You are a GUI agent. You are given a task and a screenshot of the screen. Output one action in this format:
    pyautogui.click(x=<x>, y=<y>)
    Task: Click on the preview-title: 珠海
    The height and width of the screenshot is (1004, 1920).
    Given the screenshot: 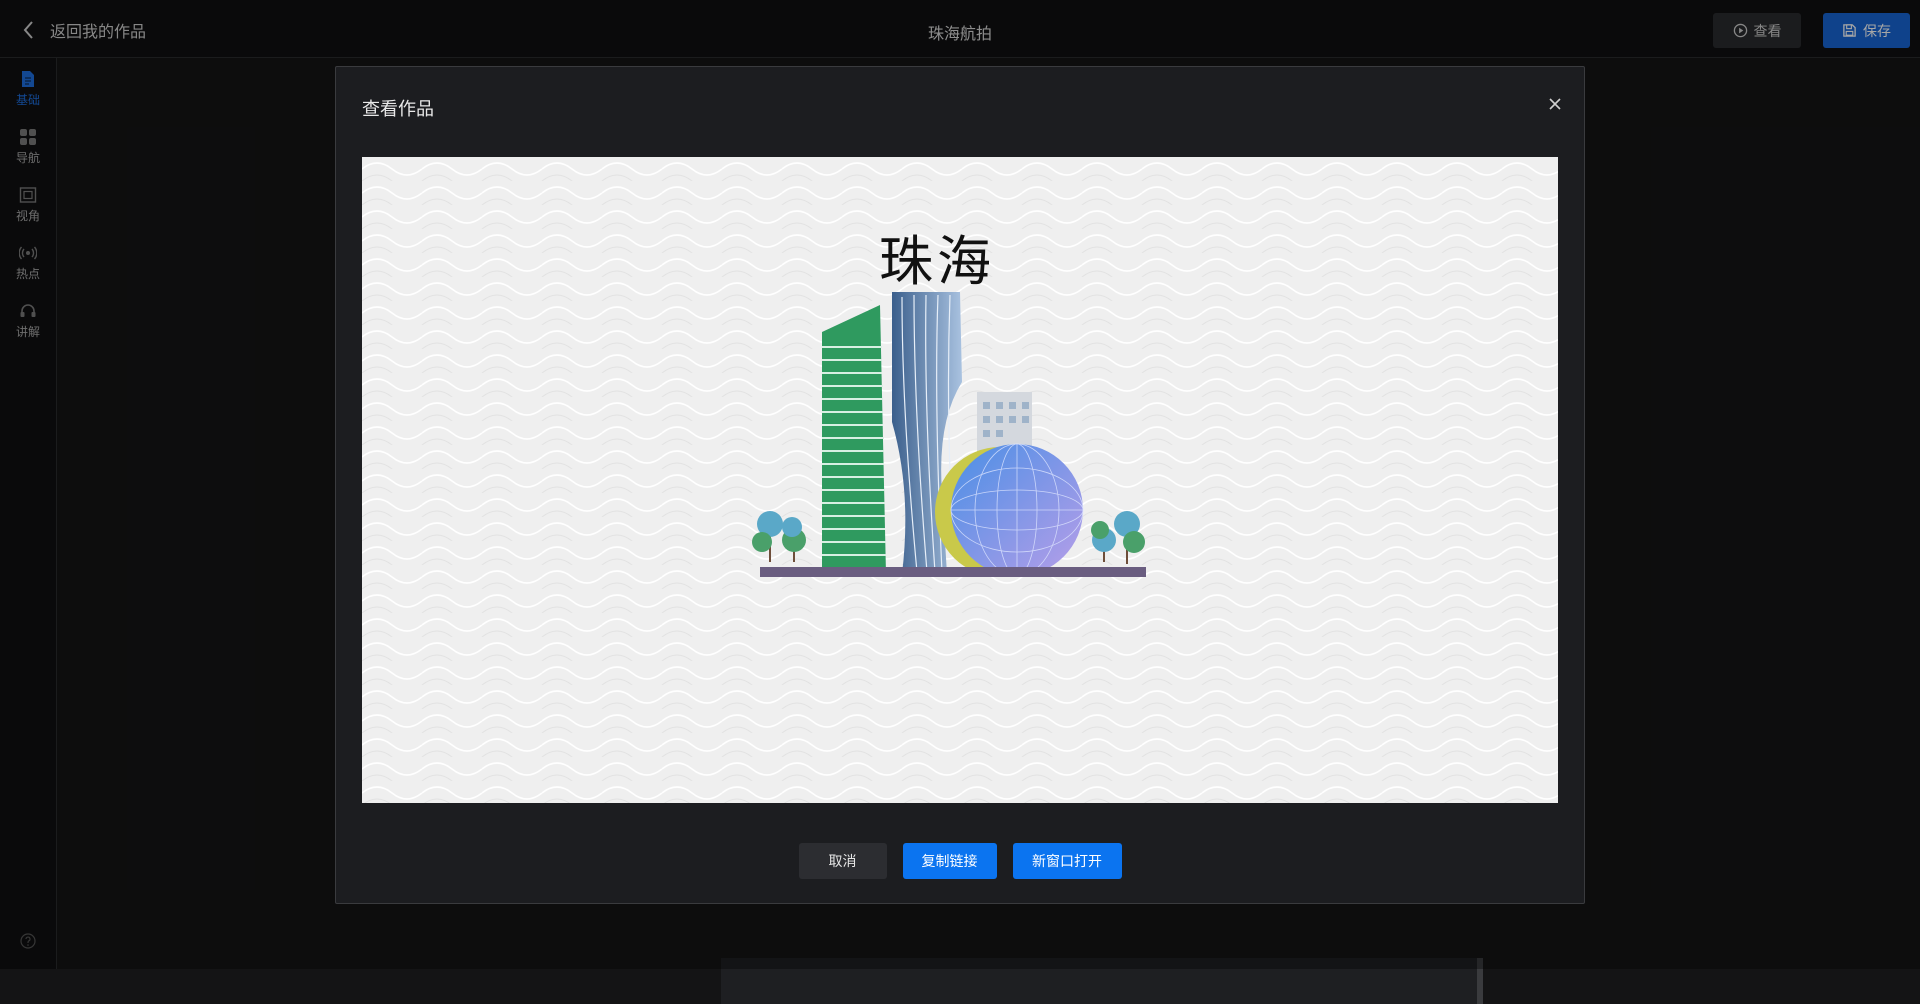 What is the action you would take?
    pyautogui.click(x=937, y=261)
    